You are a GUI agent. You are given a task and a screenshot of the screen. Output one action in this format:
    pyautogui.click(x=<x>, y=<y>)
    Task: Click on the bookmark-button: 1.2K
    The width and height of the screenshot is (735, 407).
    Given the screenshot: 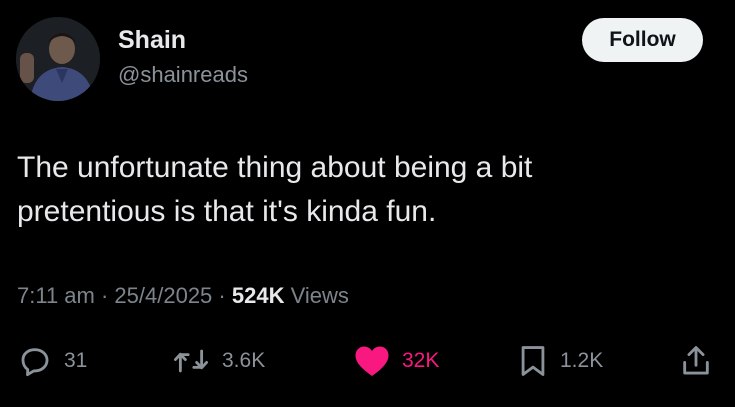 What is the action you would take?
    pyautogui.click(x=560, y=361)
    